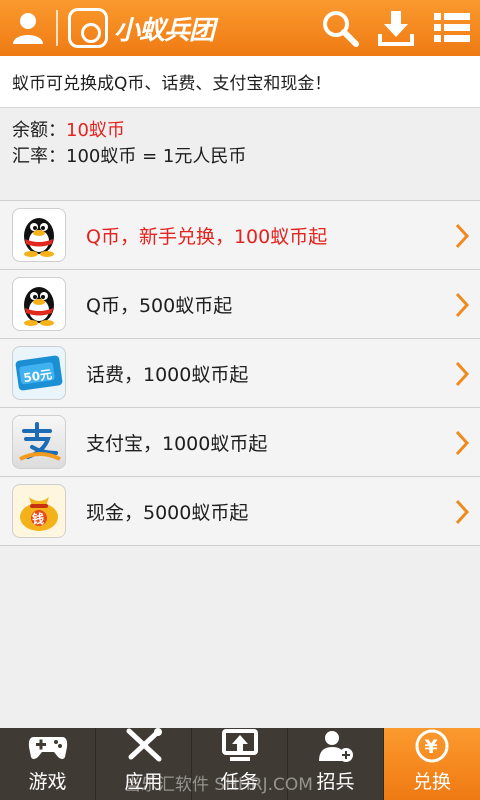  I want to click on list-menu-icon, so click(452, 27).